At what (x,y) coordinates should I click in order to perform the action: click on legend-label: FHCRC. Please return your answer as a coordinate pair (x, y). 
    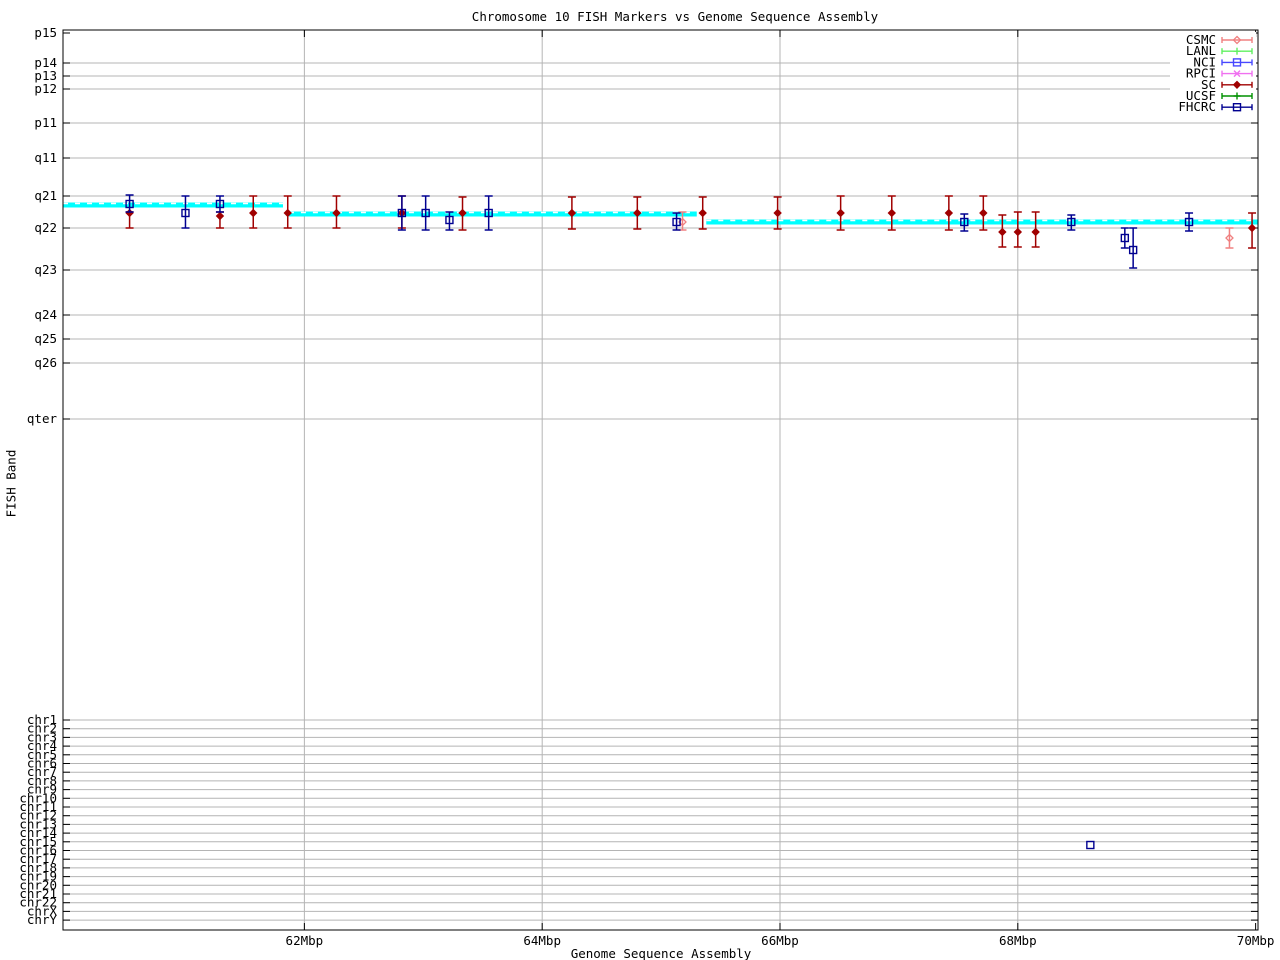
    Looking at the image, I should click on (1197, 106).